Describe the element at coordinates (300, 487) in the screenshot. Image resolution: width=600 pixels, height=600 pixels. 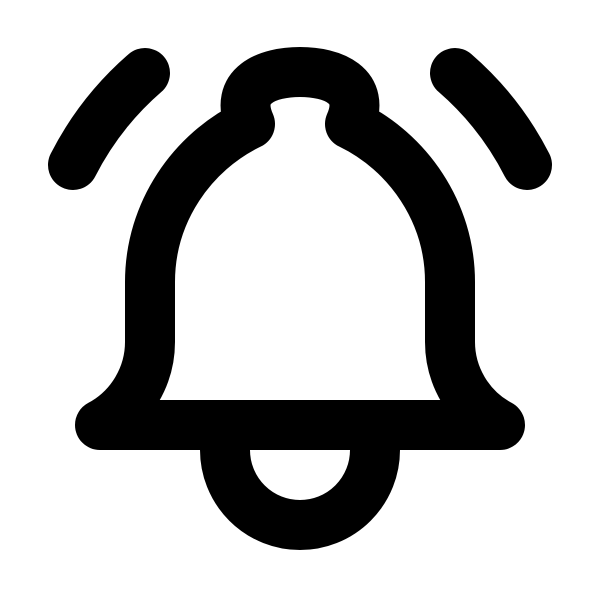
I see `bell-clapper-icon` at that location.